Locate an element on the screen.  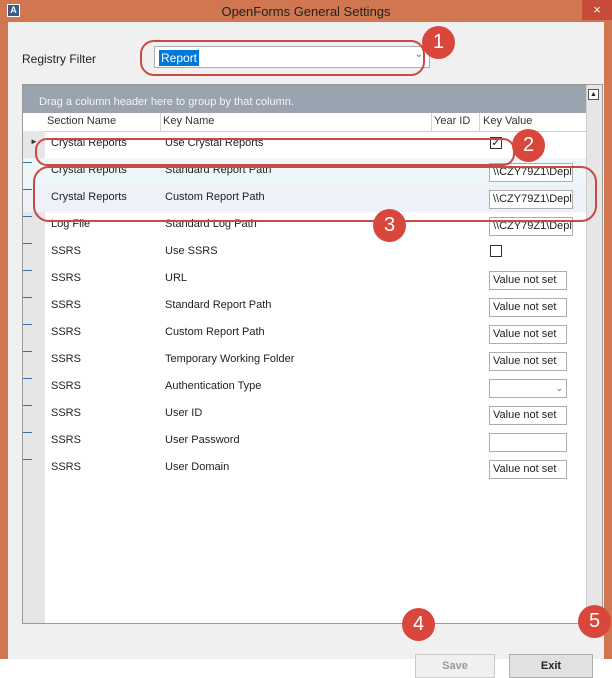
unchecked-checkbox is located at coordinates (496, 251).